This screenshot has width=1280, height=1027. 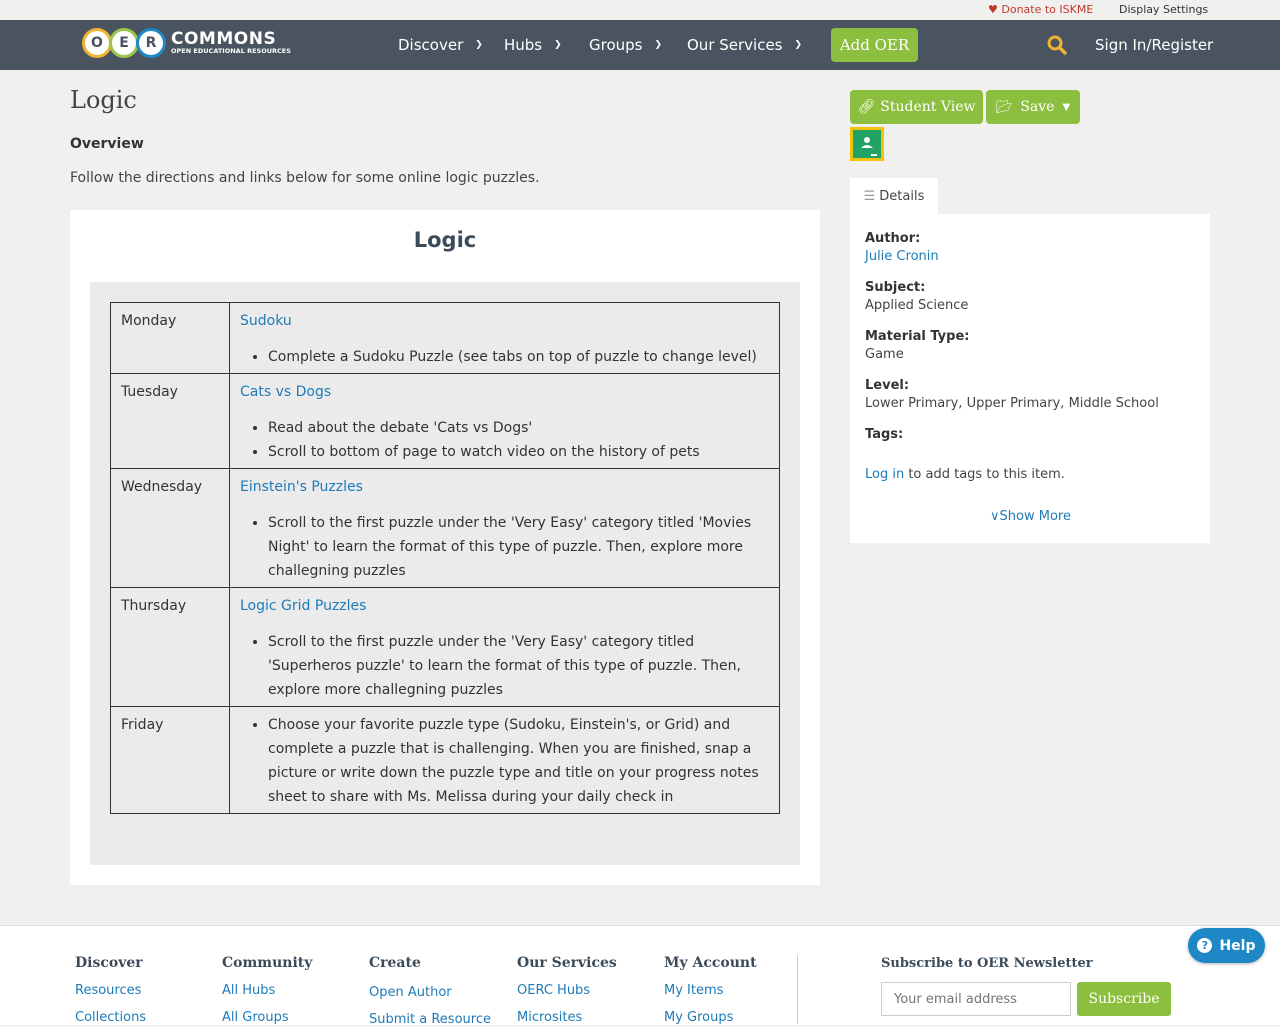 I want to click on sign-in-register-link: Sign In/Register, so click(x=1154, y=45).